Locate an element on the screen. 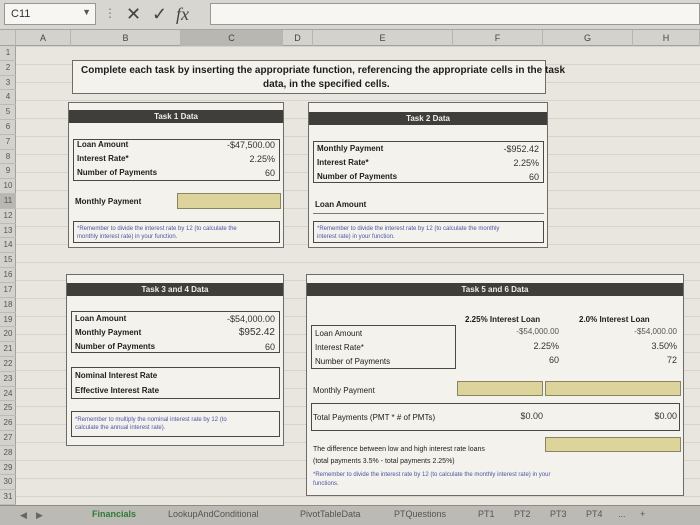 The height and width of the screenshot is (525, 700). loan-amount-value-2: -$54,000.00 is located at coordinates (655, 331).